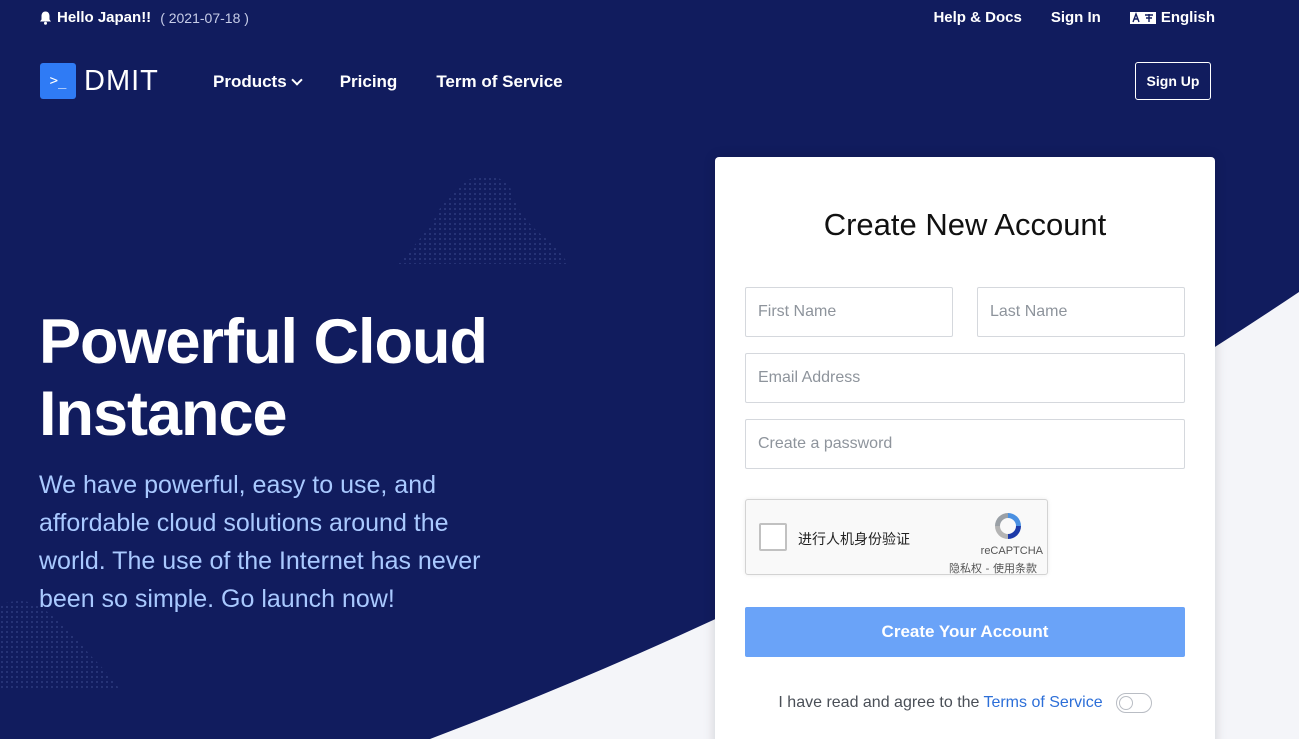 The width and height of the screenshot is (1299, 739). I want to click on password-input, so click(965, 444).